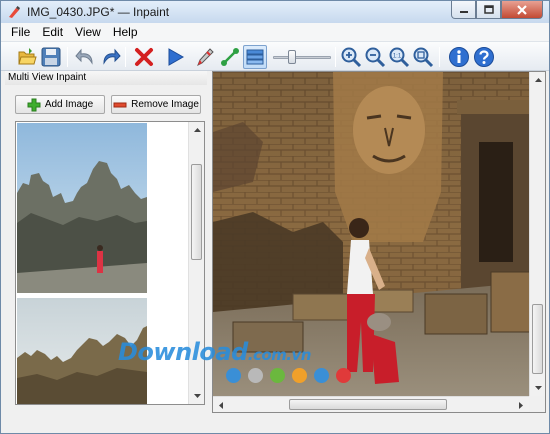  Describe the element at coordinates (279, 355) in the screenshot. I see `watermark-suffix: .com.vn` at that location.